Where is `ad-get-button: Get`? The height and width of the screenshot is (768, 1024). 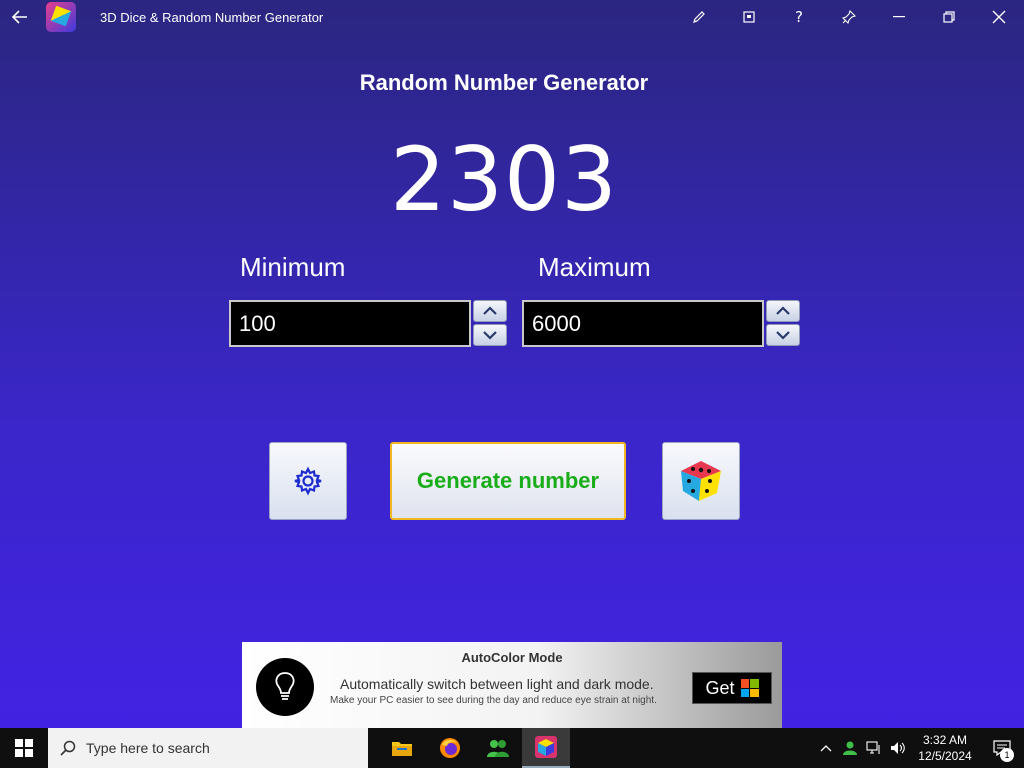 ad-get-button: Get is located at coordinates (732, 688).